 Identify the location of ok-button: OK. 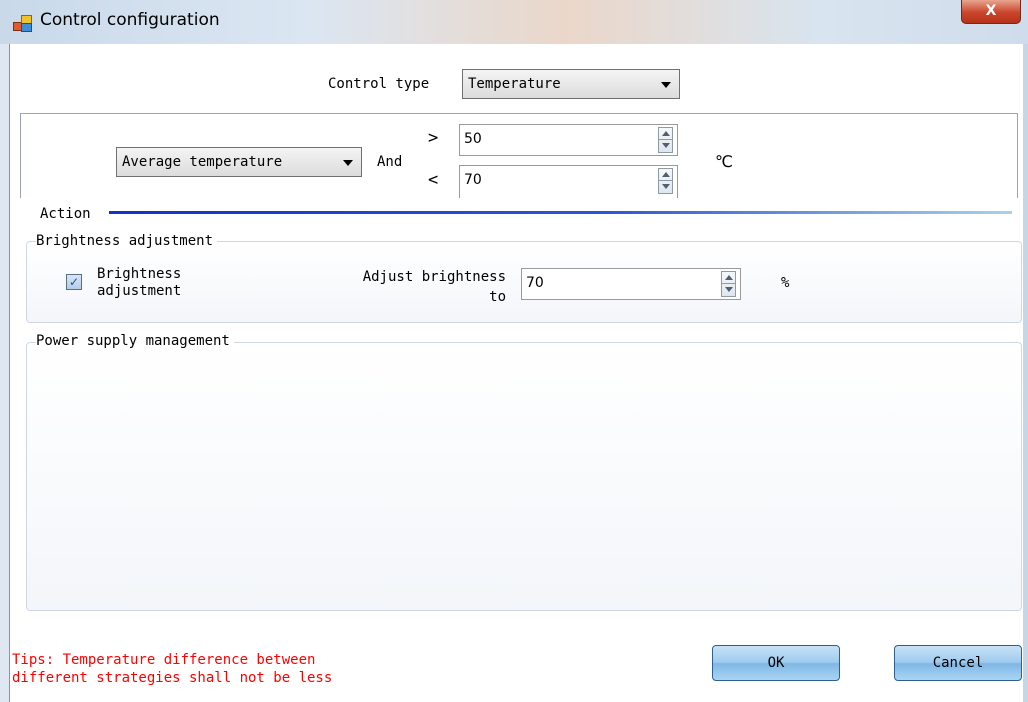
(776, 663).